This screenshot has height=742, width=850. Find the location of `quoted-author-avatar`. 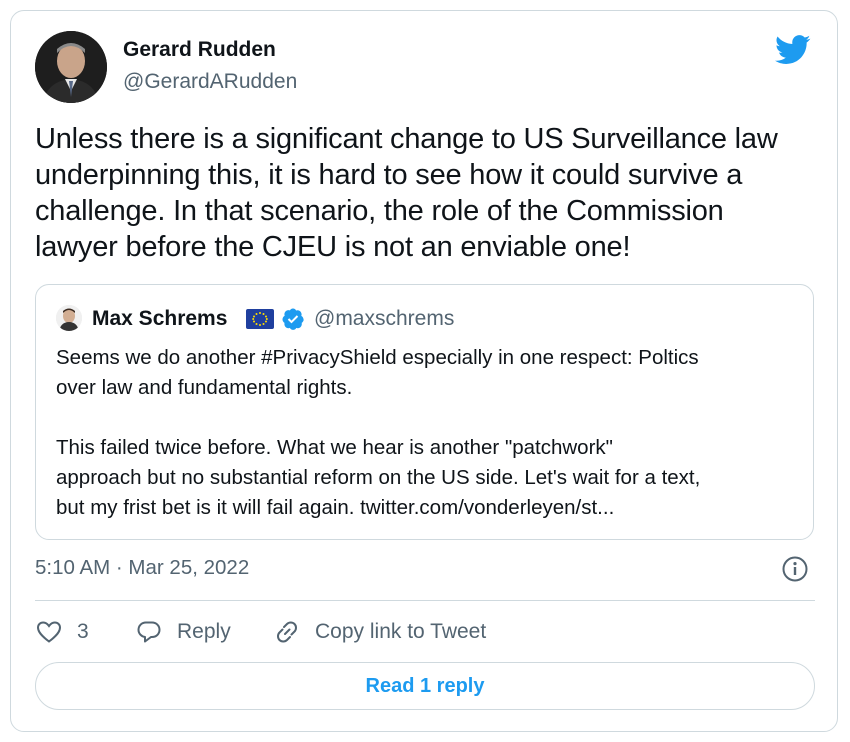

quoted-author-avatar is located at coordinates (69, 318).